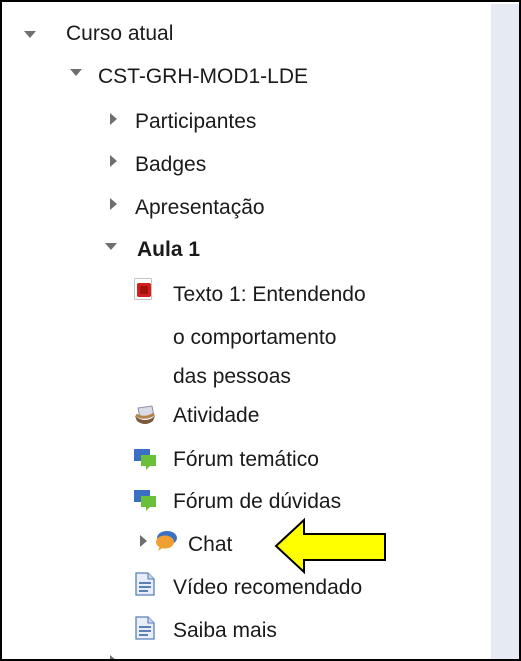 Image resolution: width=521 pixels, height=661 pixels. What do you see at coordinates (145, 414) in the screenshot?
I see `assignment-icon` at bounding box center [145, 414].